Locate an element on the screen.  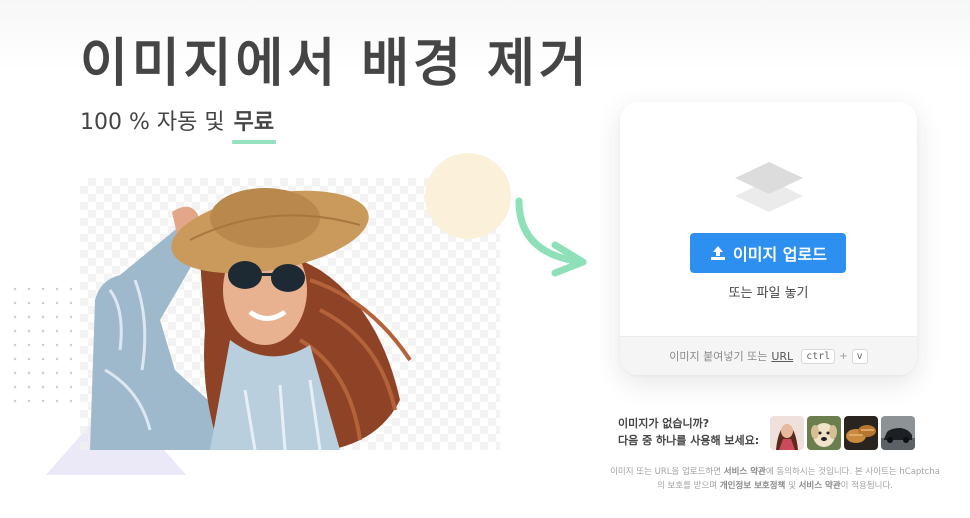
sample-bread-thumbnail is located at coordinates (861, 433).